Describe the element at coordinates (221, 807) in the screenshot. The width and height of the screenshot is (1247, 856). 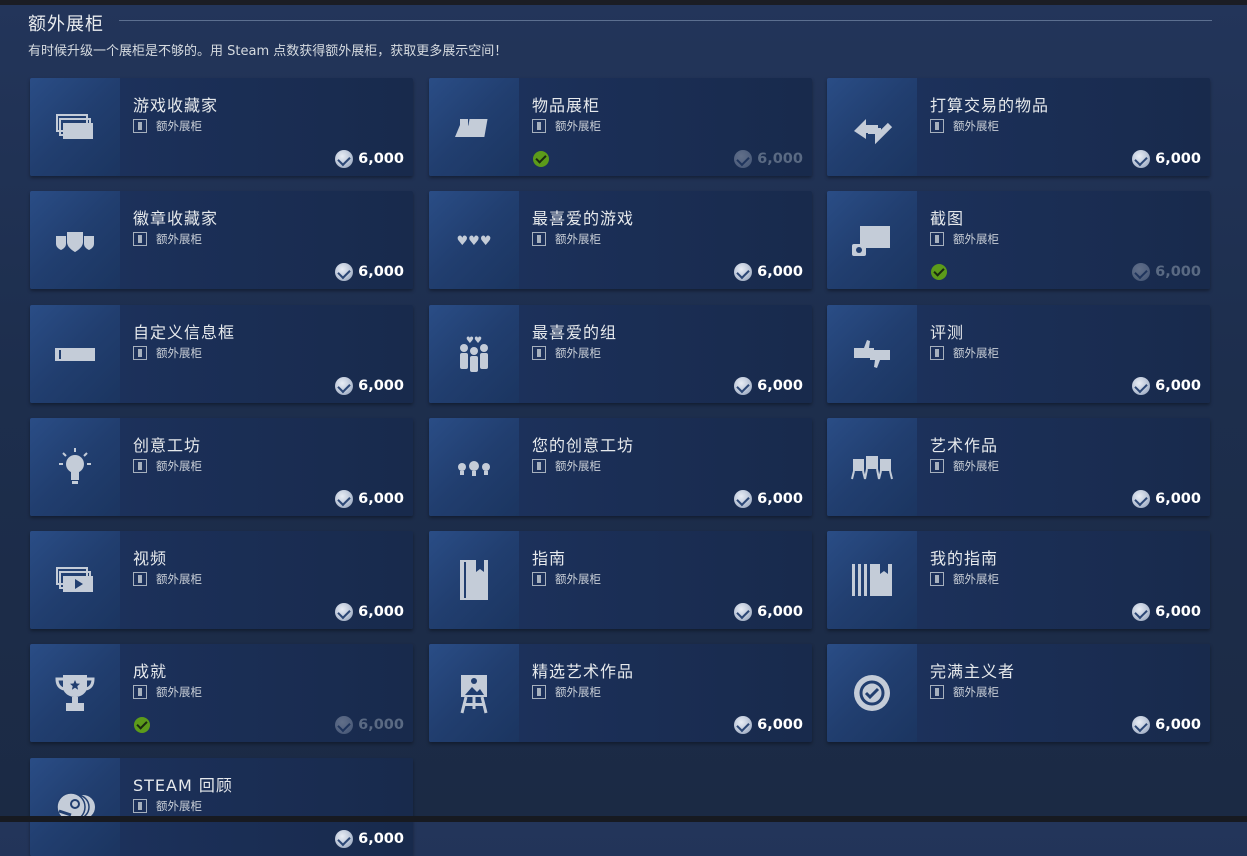
I see `showcase-item-card: STEAM 回顾 额外展柜 6,000` at that location.